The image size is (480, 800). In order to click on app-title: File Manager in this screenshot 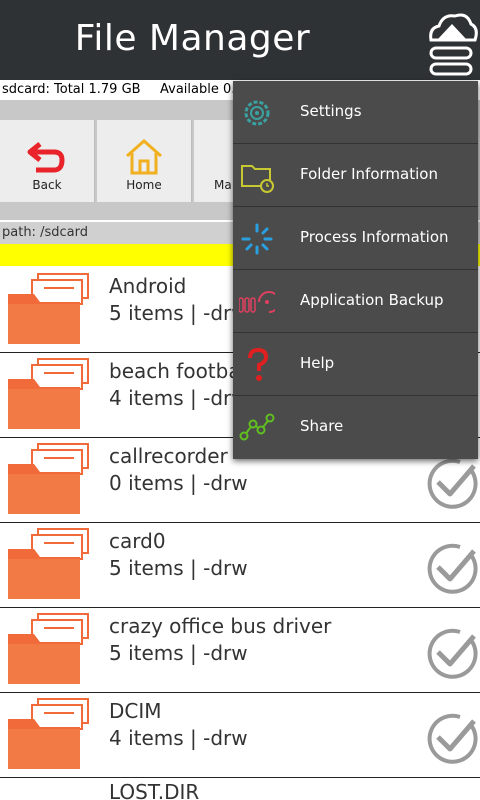, I will do `click(192, 38)`.